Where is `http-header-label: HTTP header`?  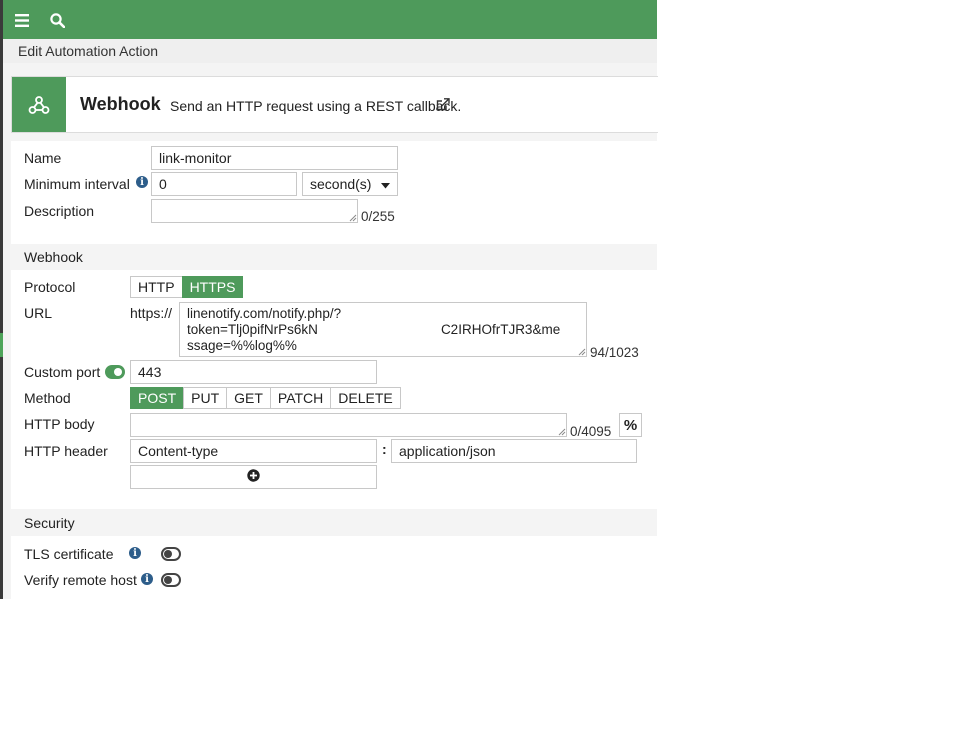
http-header-label: HTTP header is located at coordinates (66, 451).